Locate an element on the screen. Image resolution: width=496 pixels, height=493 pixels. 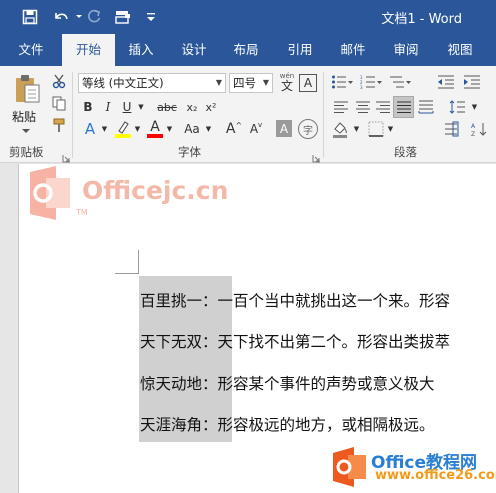
caret-up-icon: ^ is located at coordinates (239, 125).